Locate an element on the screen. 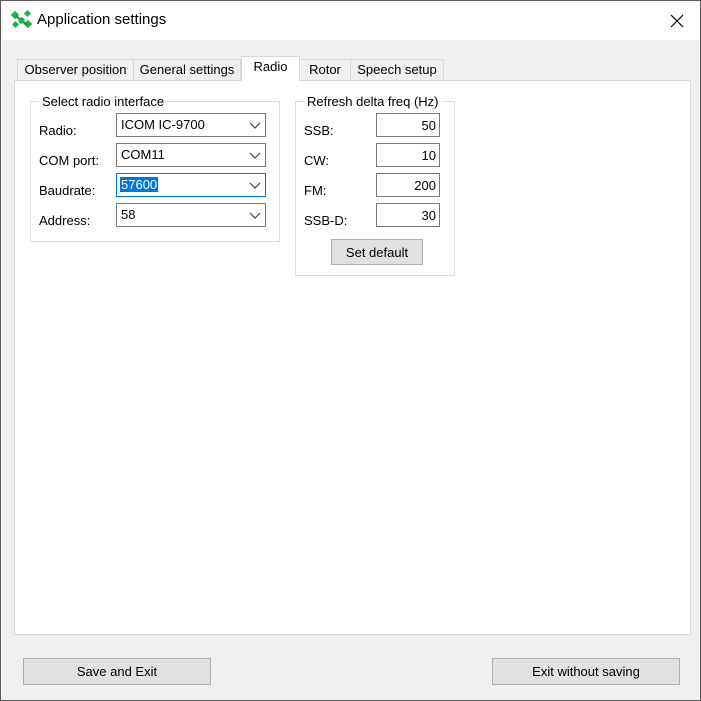 This screenshot has width=701, height=701. address-select: 58 is located at coordinates (191, 215).